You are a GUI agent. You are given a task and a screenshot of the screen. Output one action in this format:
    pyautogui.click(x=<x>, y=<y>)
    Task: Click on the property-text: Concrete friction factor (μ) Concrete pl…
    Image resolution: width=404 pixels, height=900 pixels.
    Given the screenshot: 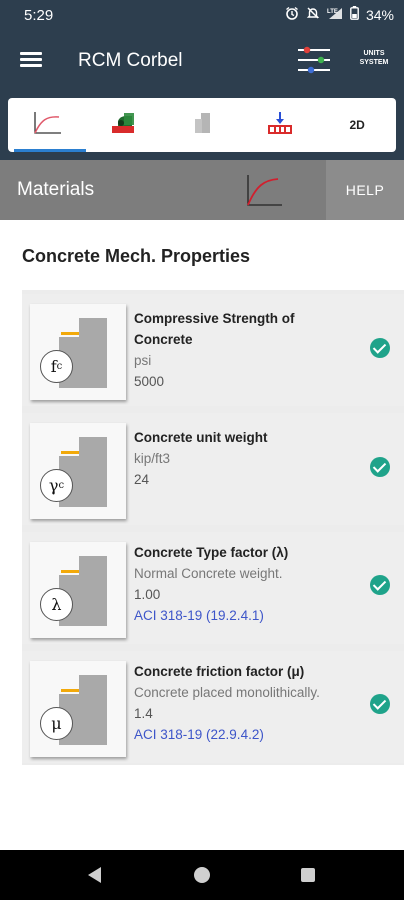 What is the action you would take?
    pyautogui.click(x=245, y=703)
    